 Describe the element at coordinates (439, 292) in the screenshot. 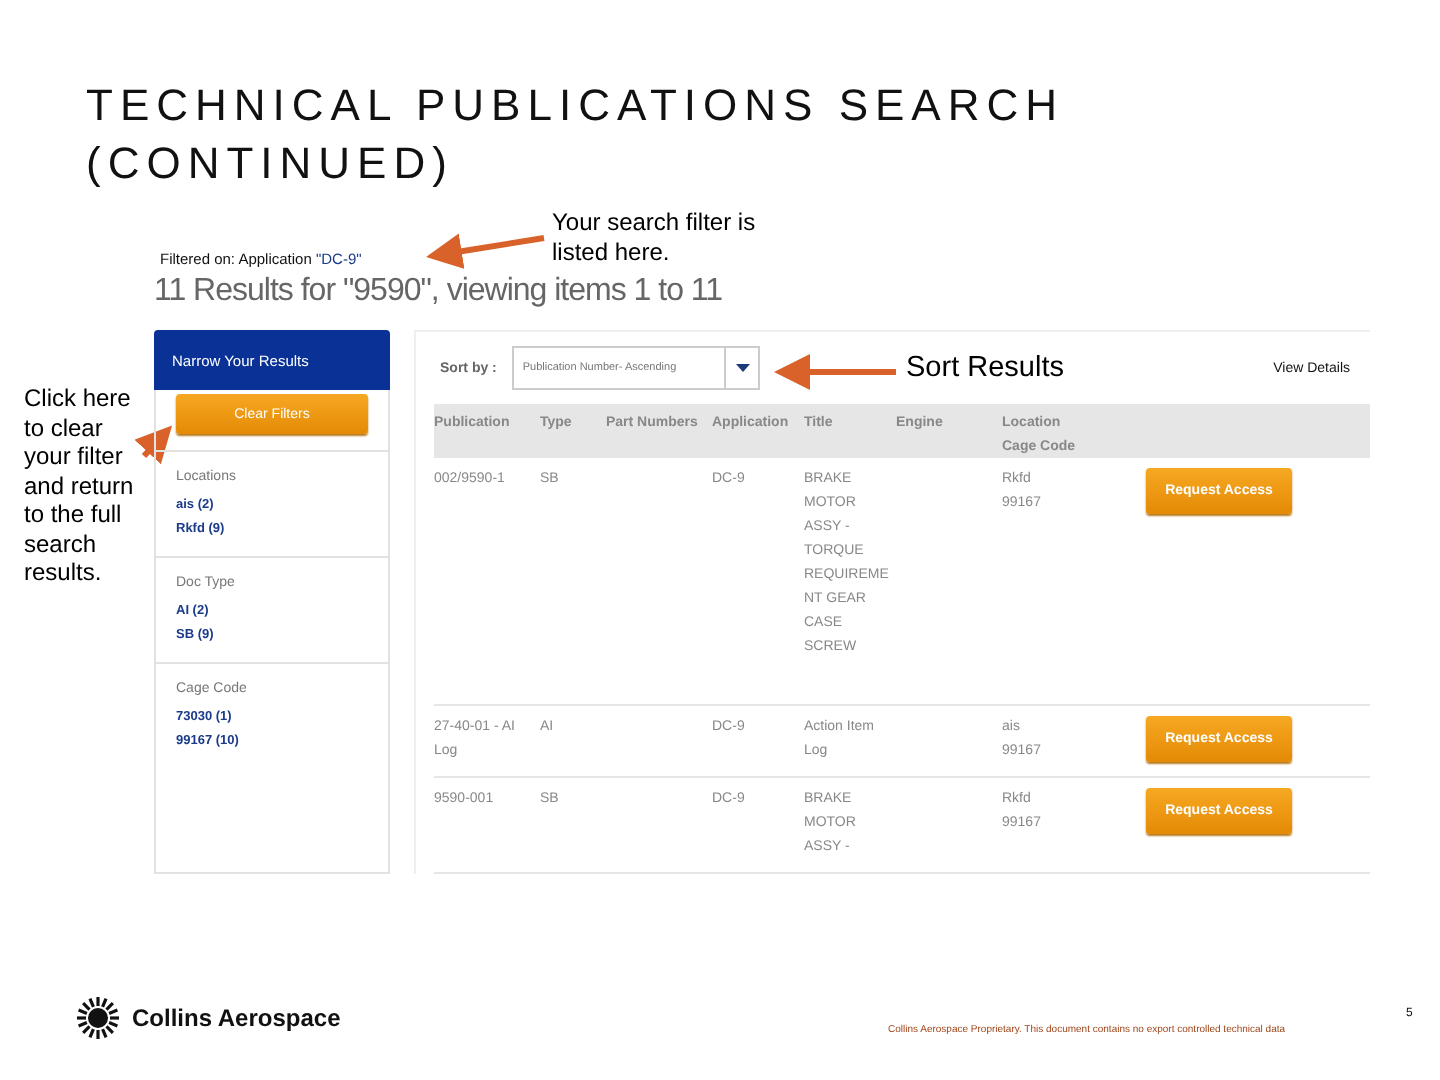

I see `results-heading: 11 Results for "9590", viewing items 1 to 11` at that location.